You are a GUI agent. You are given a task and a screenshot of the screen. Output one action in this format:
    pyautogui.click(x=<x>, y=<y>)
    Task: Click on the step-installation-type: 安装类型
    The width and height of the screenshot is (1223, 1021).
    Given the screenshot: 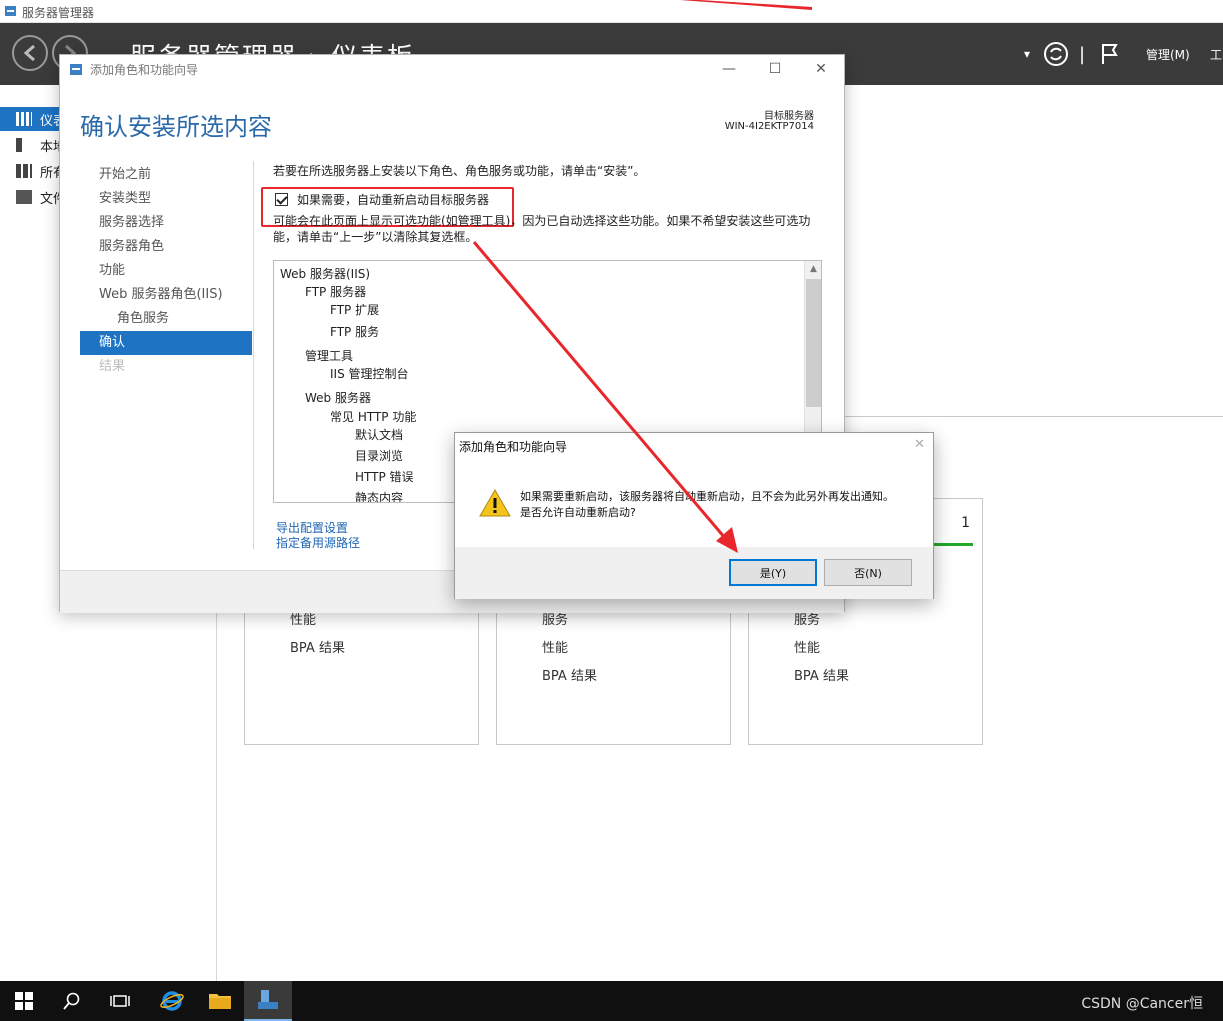 What is the action you would take?
    pyautogui.click(x=166, y=199)
    